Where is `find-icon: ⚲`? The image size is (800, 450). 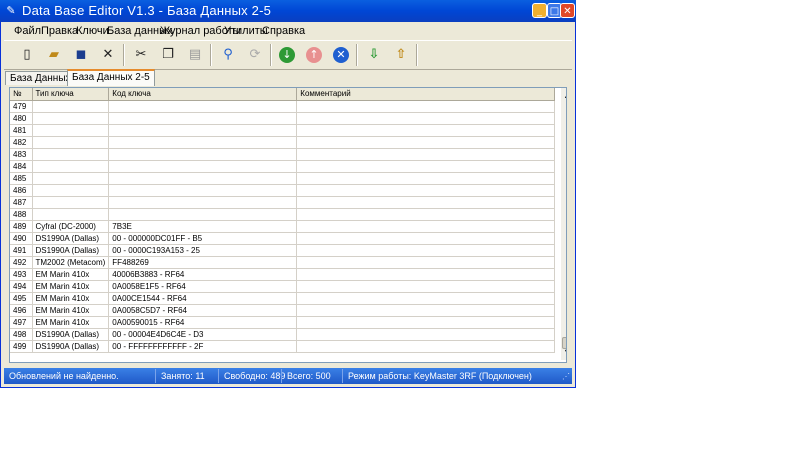
find-icon: ⚲ is located at coordinates (228, 55).